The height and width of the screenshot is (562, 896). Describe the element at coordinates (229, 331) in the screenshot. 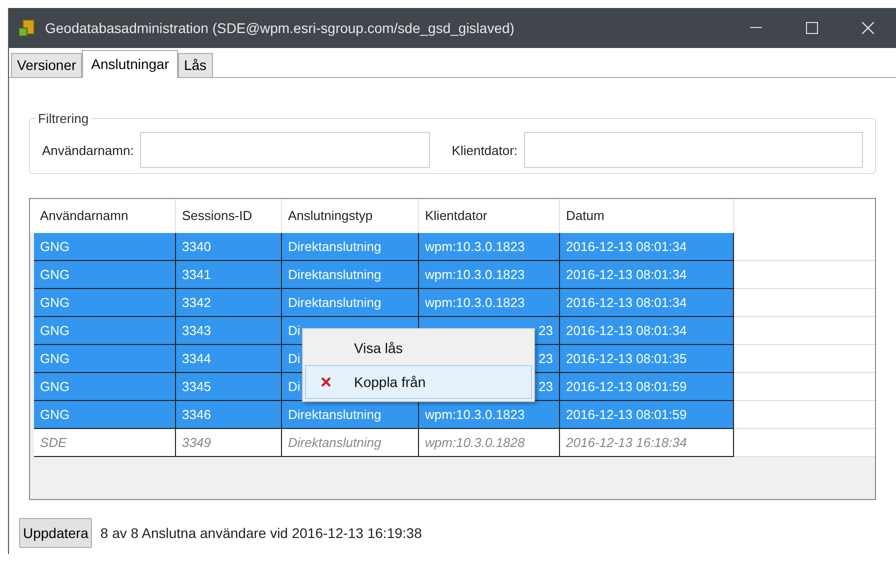

I see `table-cell: 3343` at that location.